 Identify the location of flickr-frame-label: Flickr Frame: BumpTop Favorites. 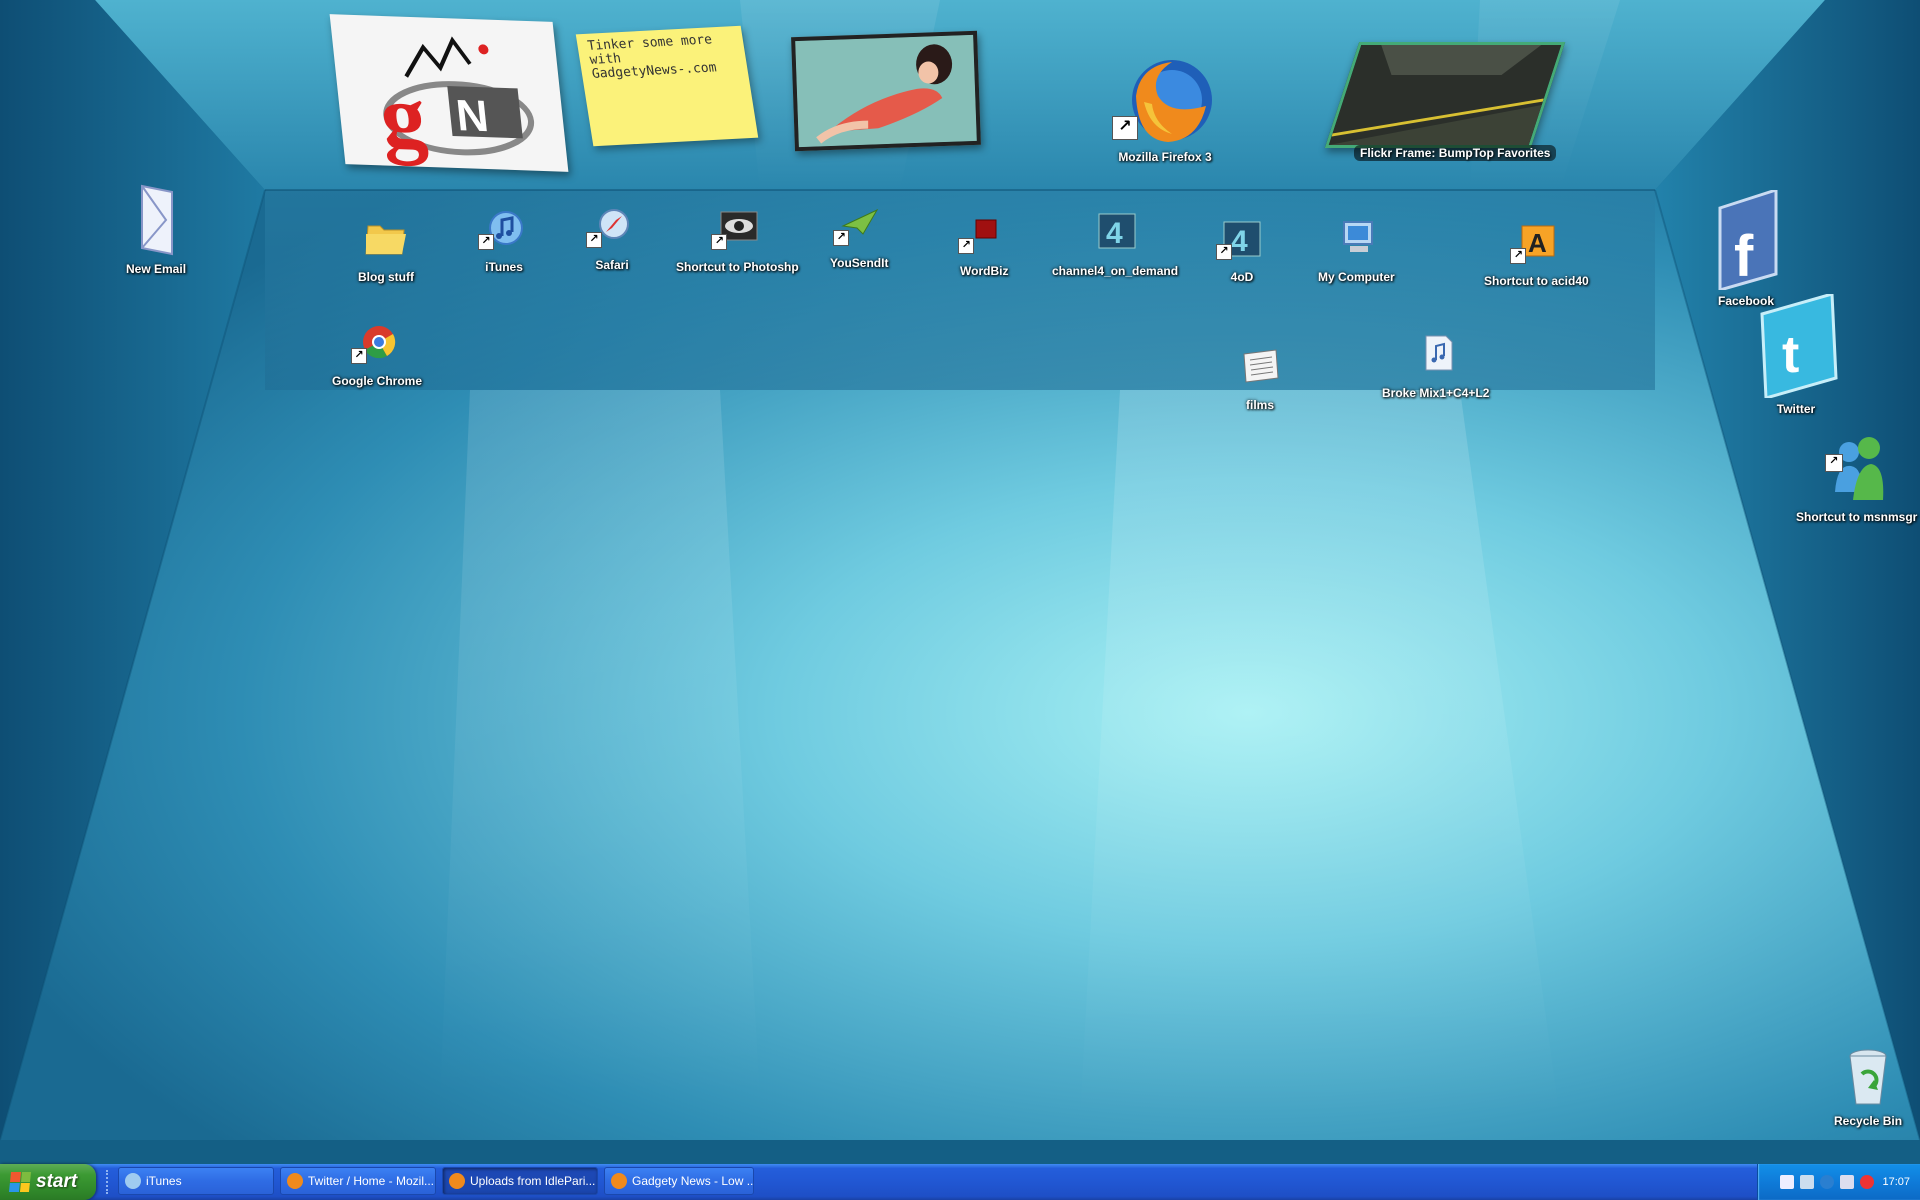
(1455, 153).